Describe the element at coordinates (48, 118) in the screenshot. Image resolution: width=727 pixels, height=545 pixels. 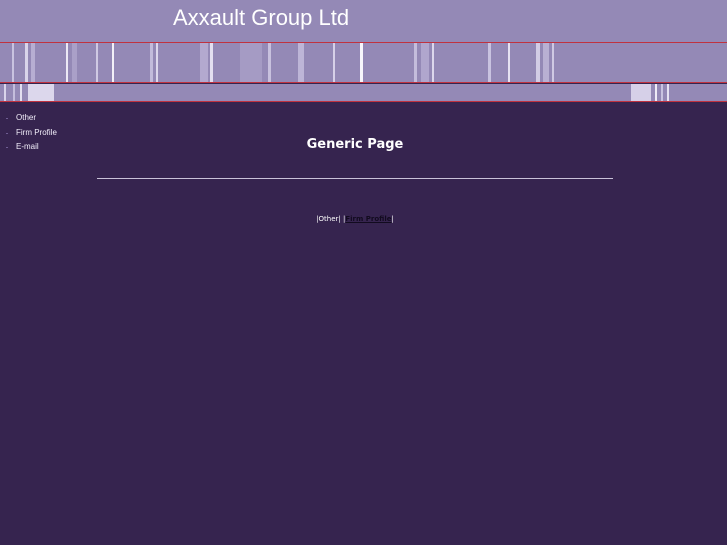
I see `sidebar-item-other: Other` at that location.